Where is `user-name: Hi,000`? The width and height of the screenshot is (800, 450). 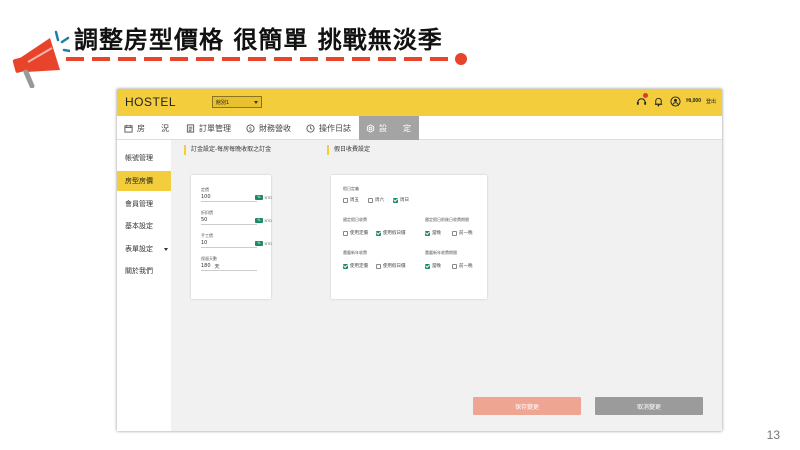
user-name: Hi,000 is located at coordinates (693, 101).